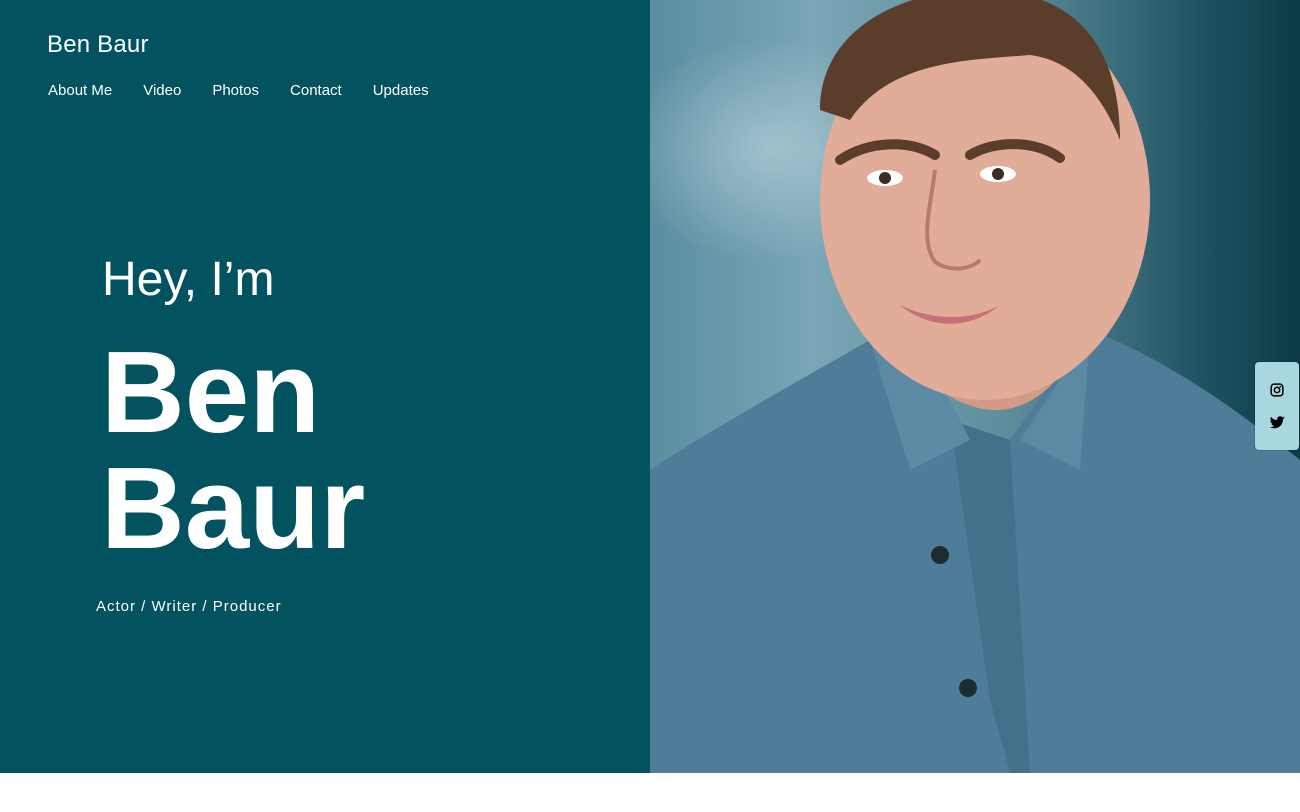 This screenshot has width=1300, height=812. I want to click on hero-name-last: Baur, so click(233, 508).